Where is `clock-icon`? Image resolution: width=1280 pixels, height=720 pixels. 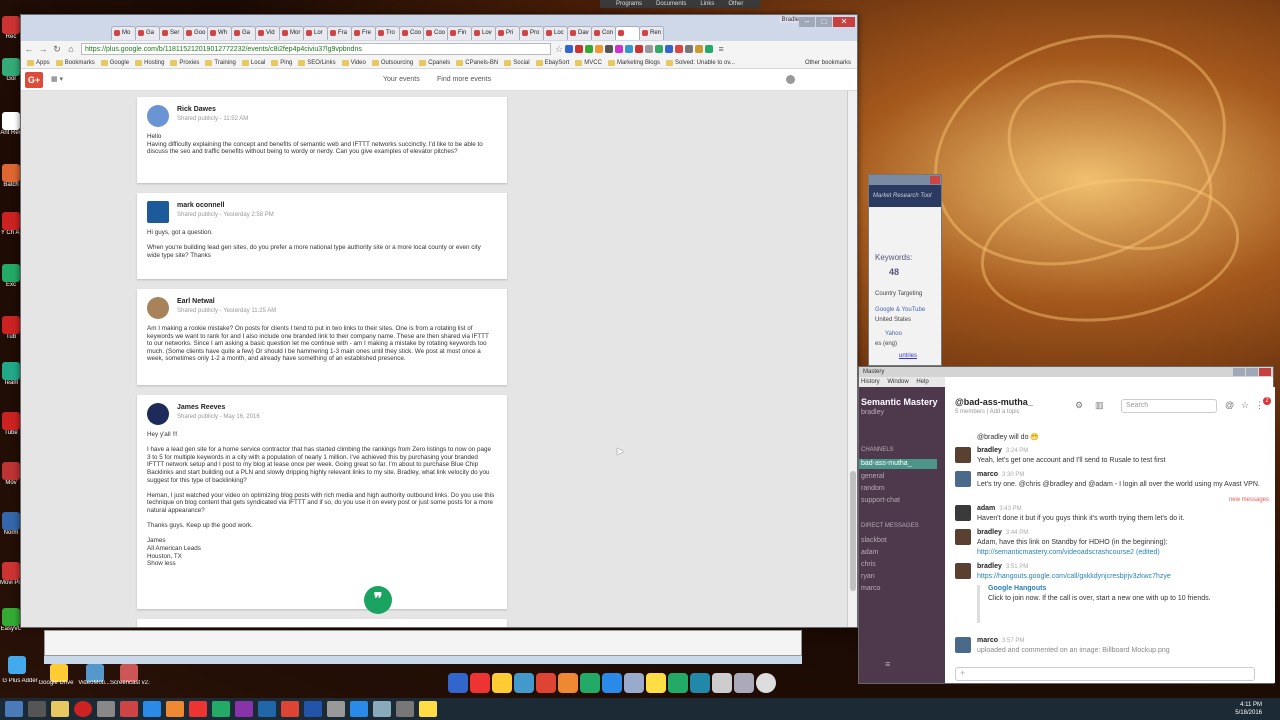
clock-icon is located at coordinates (766, 683).